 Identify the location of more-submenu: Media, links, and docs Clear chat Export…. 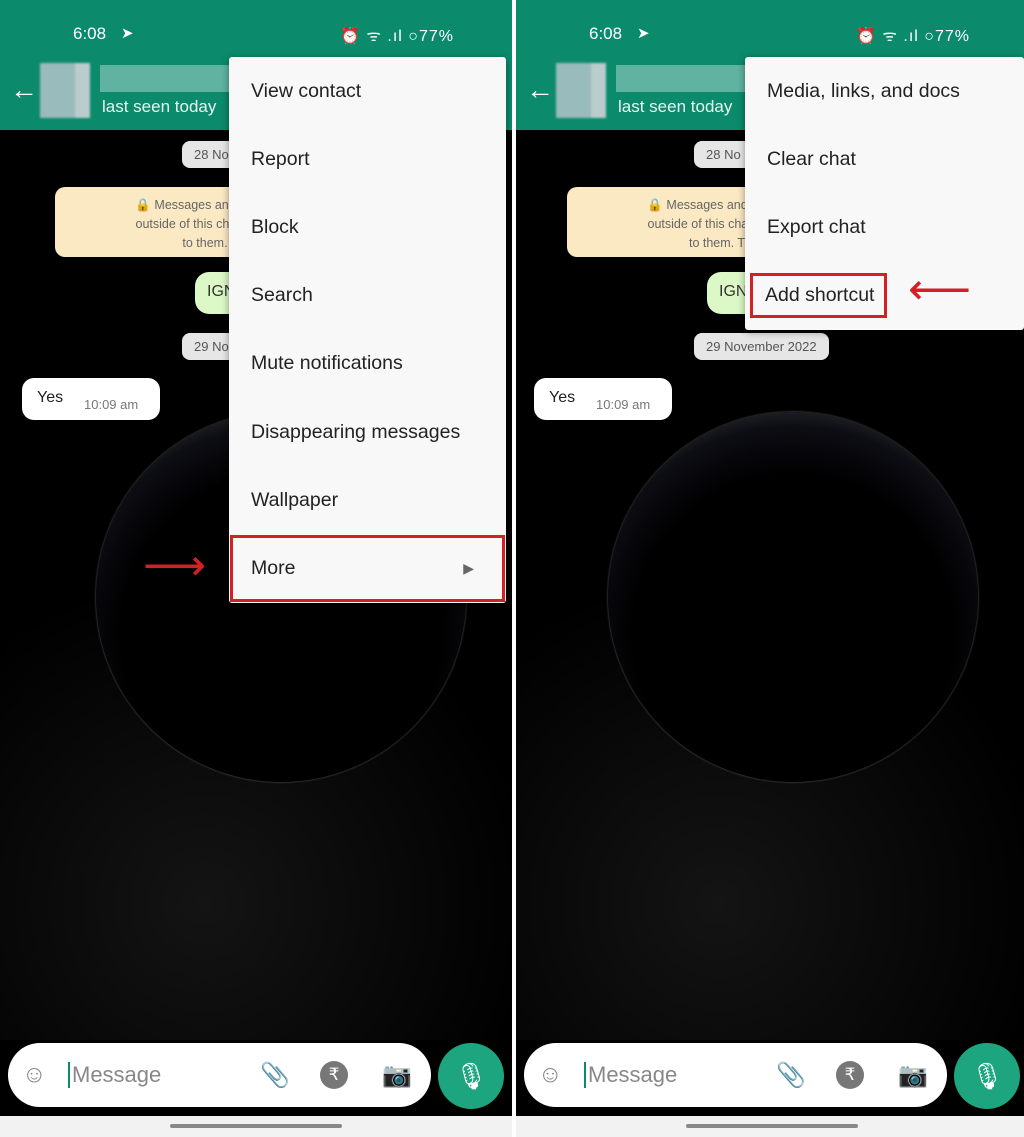
(884, 193).